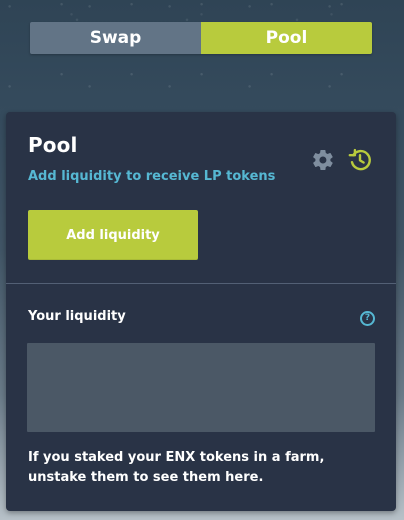  I want to click on history-icon, so click(359, 159).